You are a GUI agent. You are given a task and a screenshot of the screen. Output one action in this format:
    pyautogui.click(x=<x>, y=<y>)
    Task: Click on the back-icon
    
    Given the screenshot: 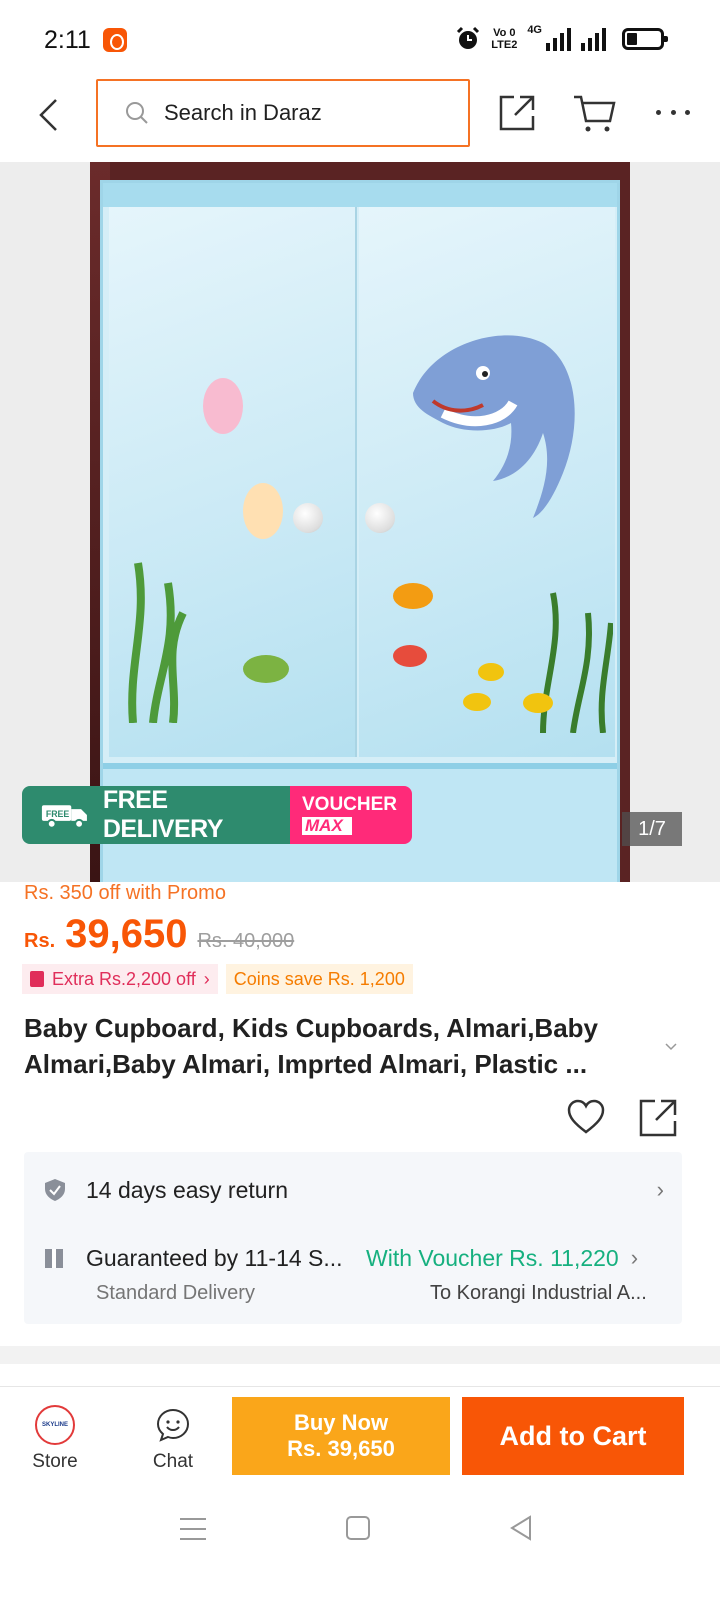 What is the action you would take?
    pyautogui.click(x=48, y=115)
    